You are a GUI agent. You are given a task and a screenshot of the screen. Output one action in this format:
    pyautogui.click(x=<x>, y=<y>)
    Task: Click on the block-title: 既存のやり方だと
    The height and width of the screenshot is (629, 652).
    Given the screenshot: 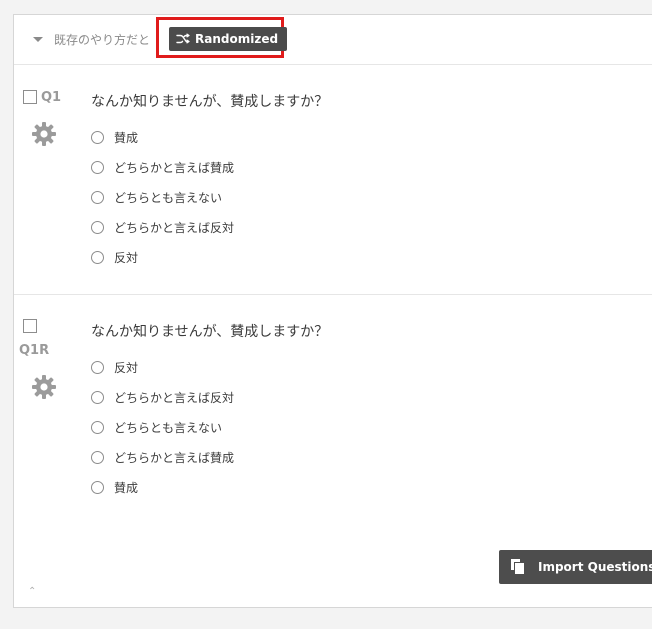 What is the action you would take?
    pyautogui.click(x=102, y=39)
    